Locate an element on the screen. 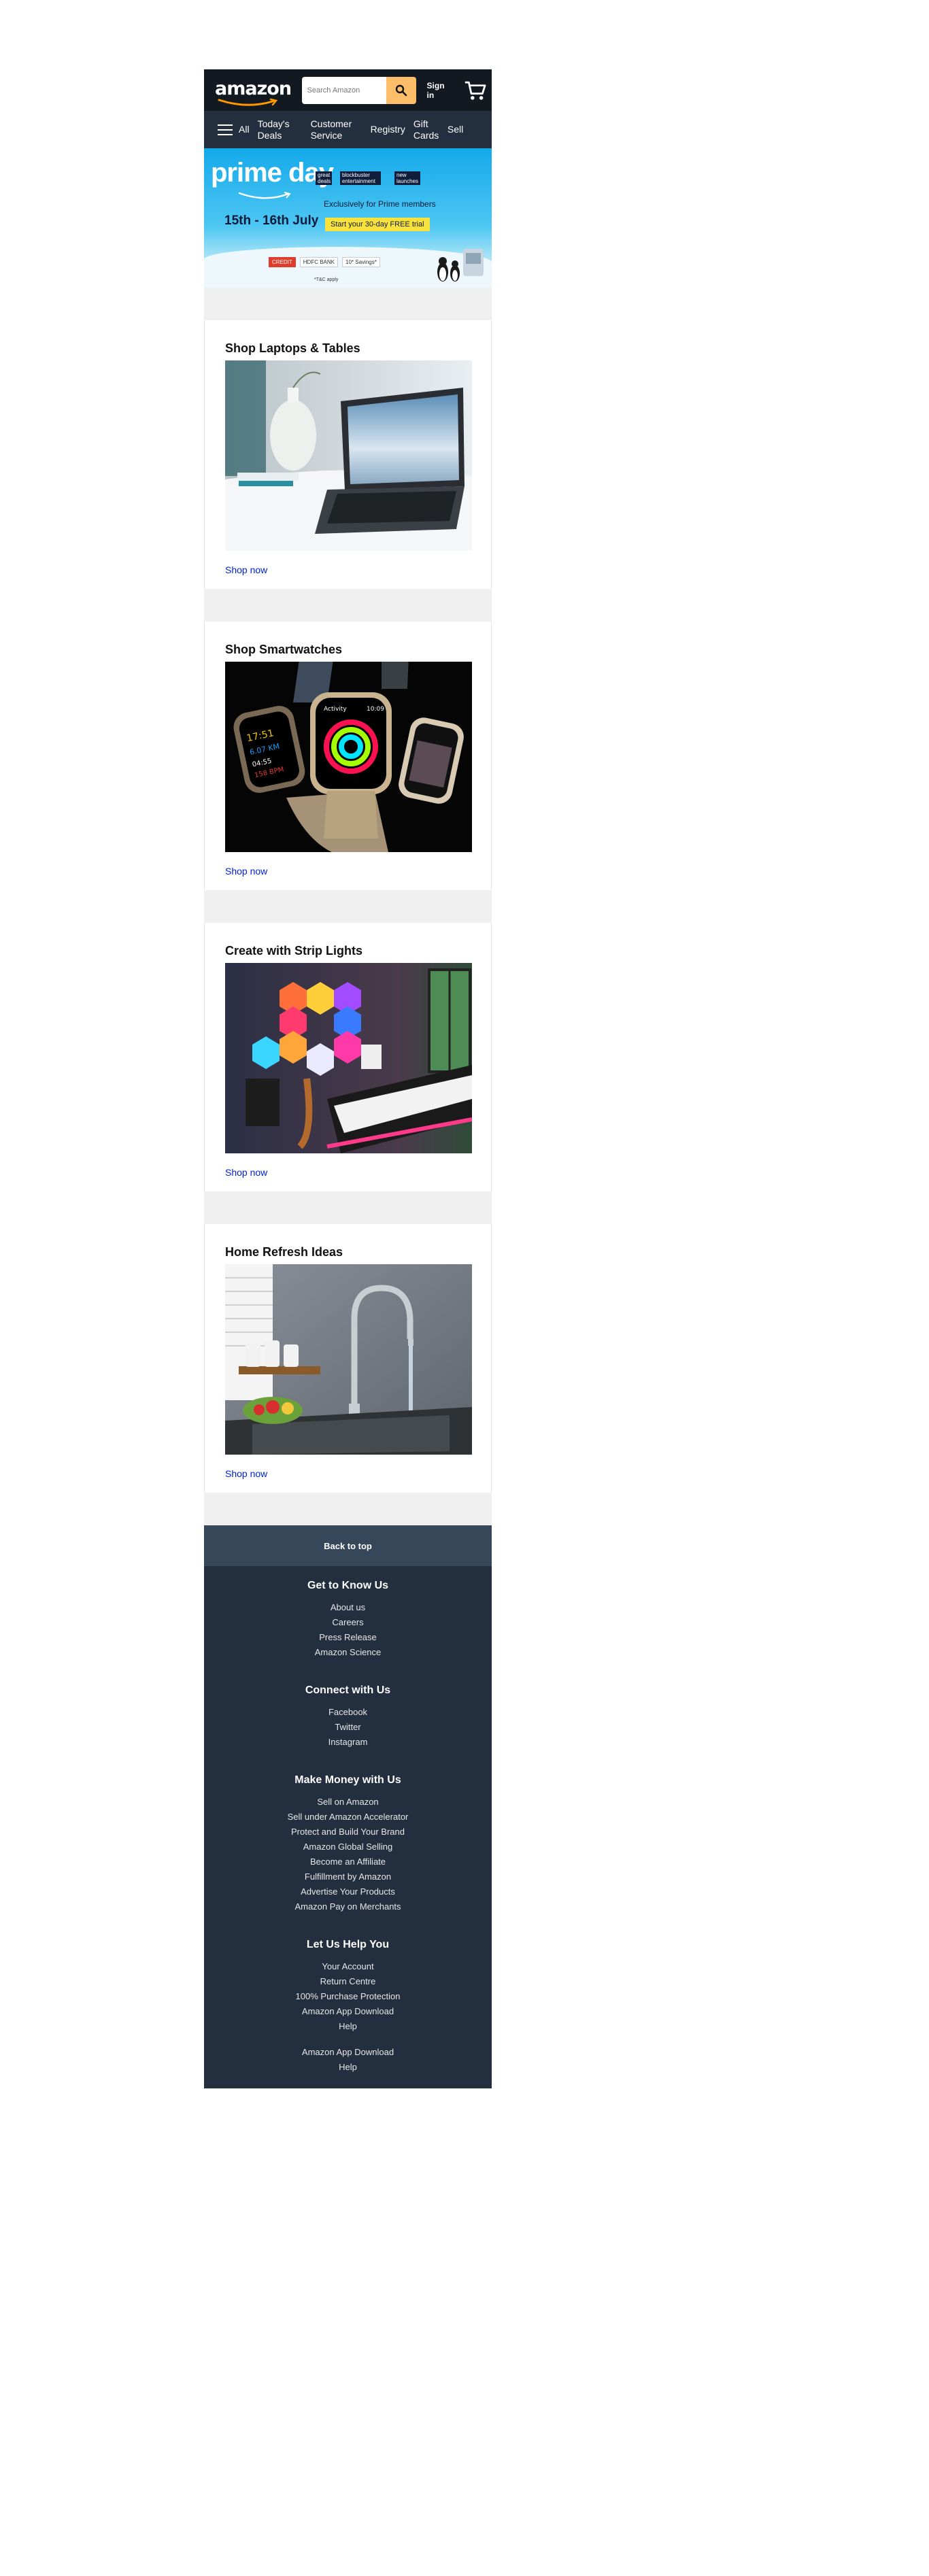  logo-smile-icon is located at coordinates (248, 102).